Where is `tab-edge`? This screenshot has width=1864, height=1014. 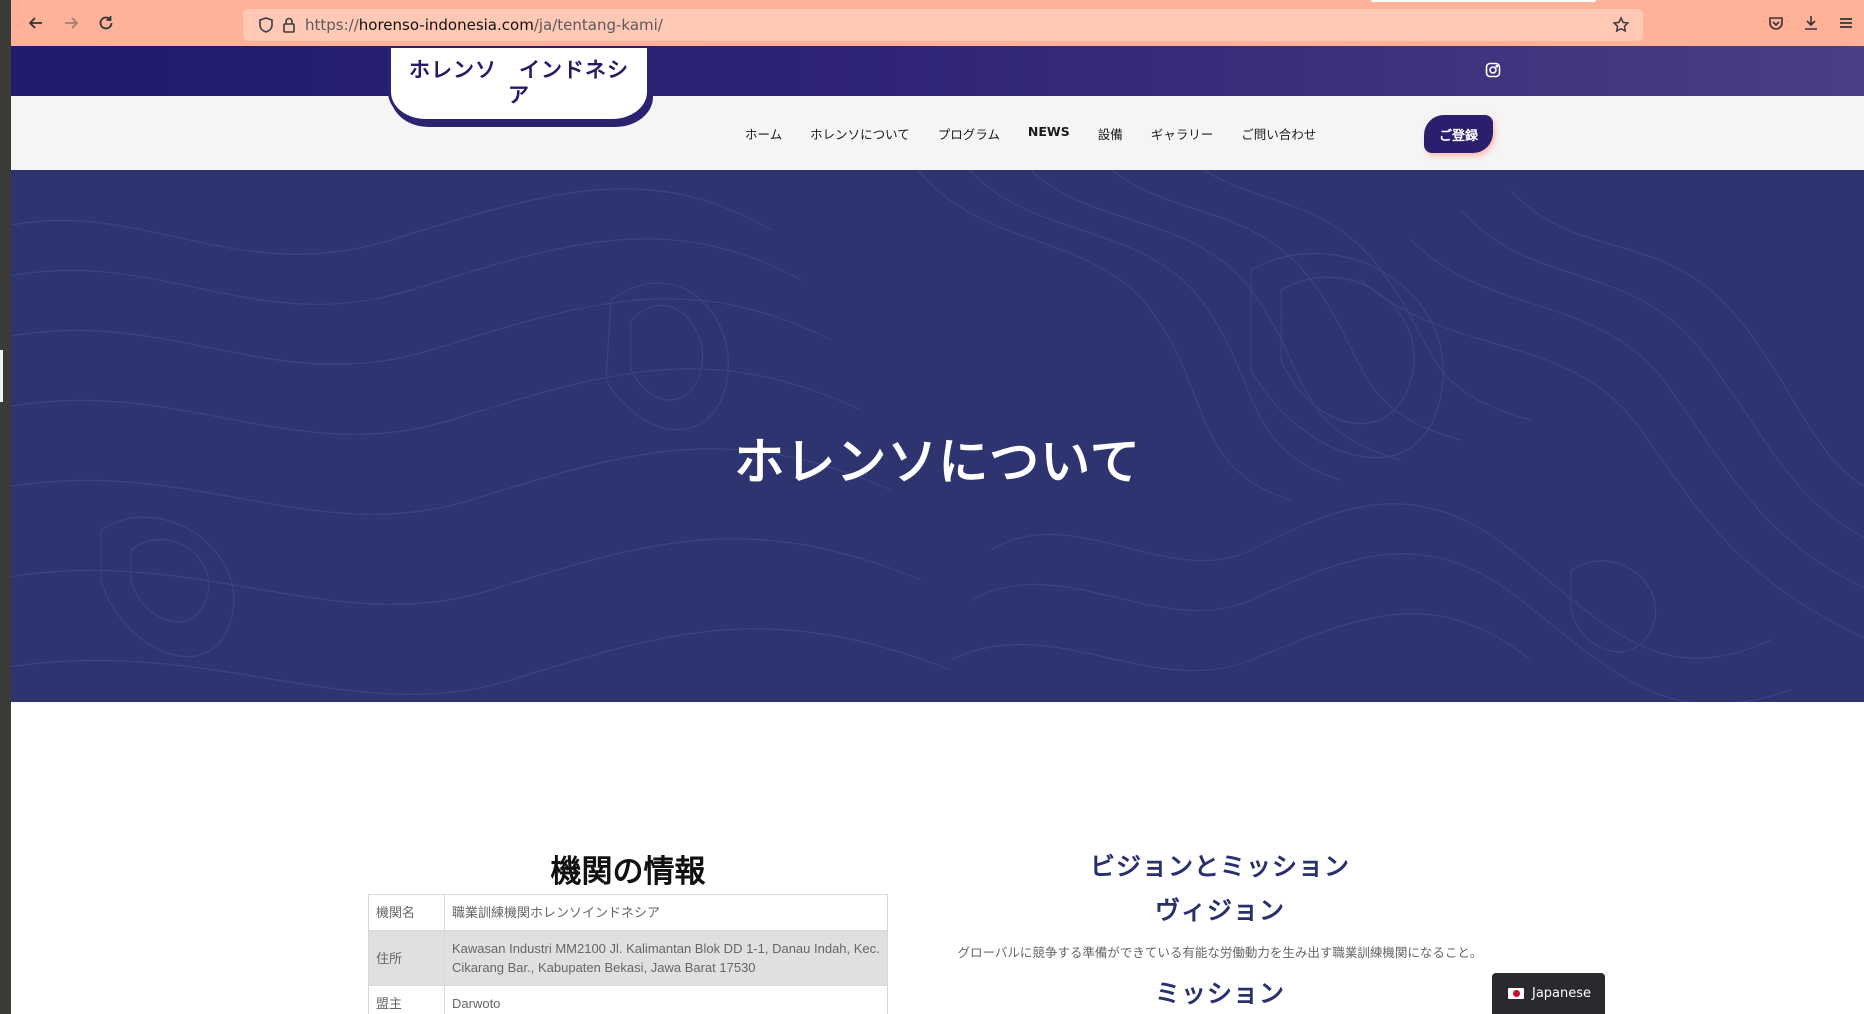
tab-edge is located at coordinates (1483, 1).